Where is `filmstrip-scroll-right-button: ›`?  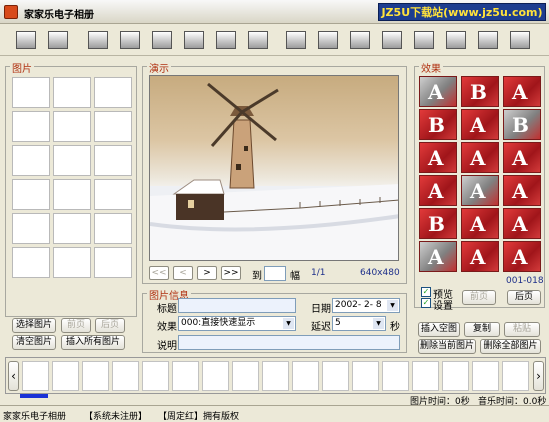 filmstrip-scroll-right-button: › is located at coordinates (538, 376).